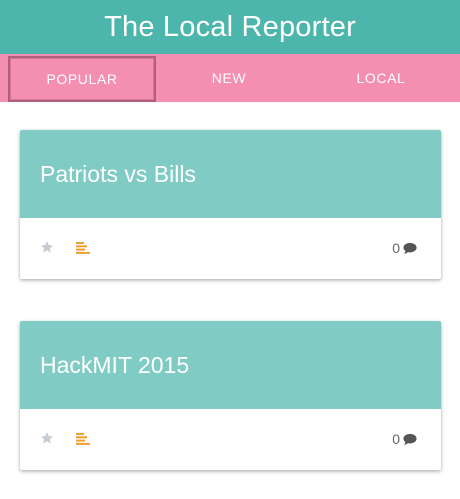 This screenshot has width=460, height=499. What do you see at coordinates (114, 365) in the screenshot?
I see `article-title: HackMIT 2015` at bounding box center [114, 365].